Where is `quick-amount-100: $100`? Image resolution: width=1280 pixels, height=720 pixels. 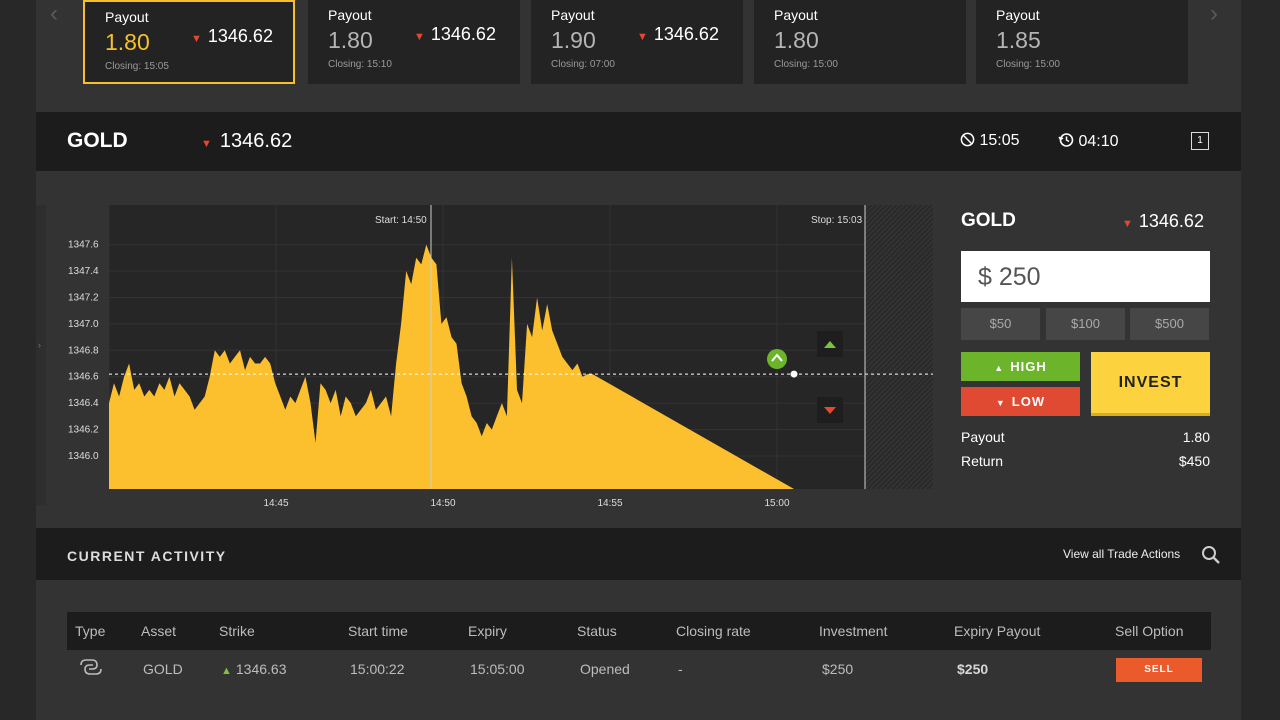
quick-amount-100: $100 is located at coordinates (1085, 324).